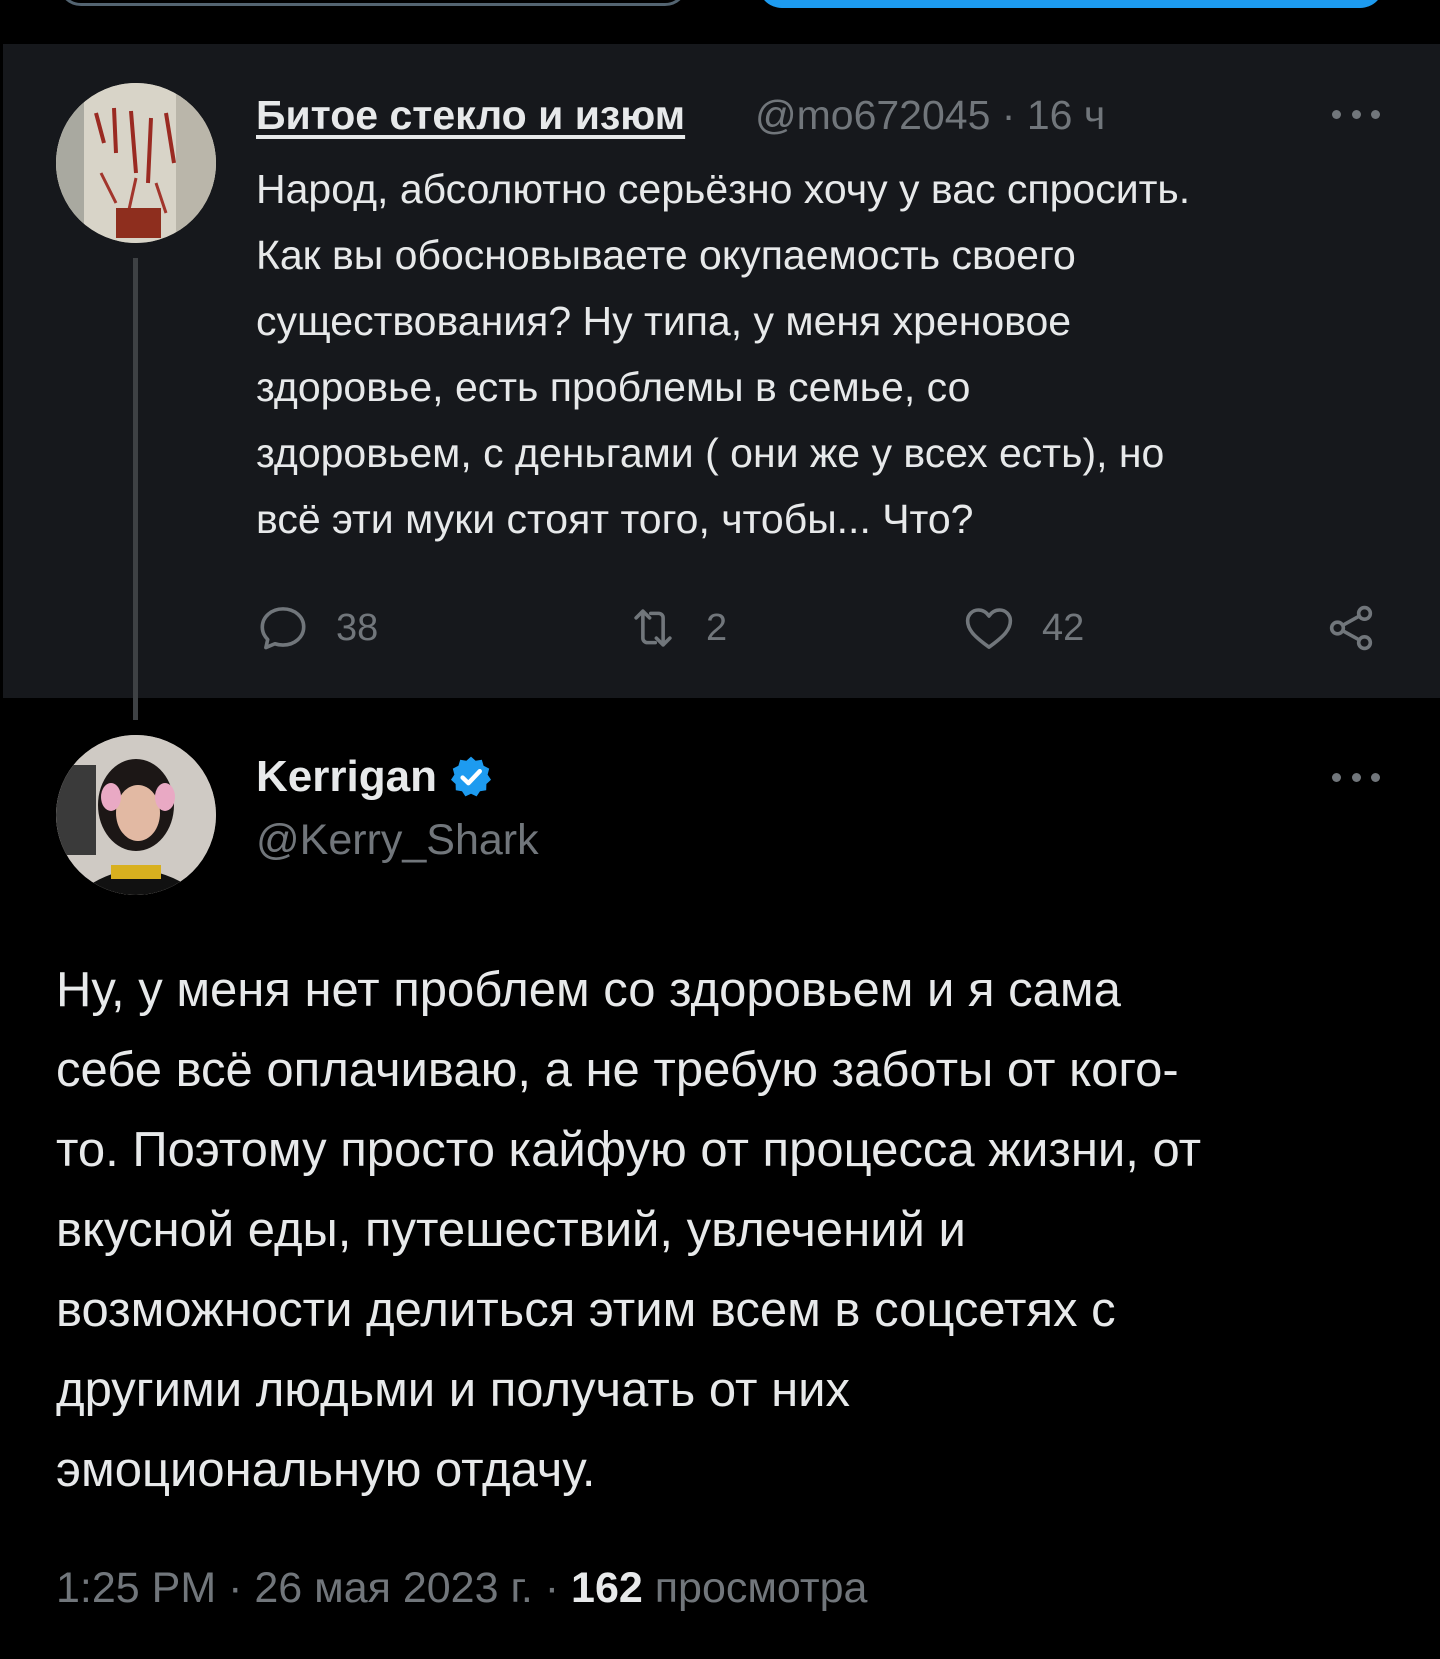  I want to click on main-author-avatar, so click(136, 815).